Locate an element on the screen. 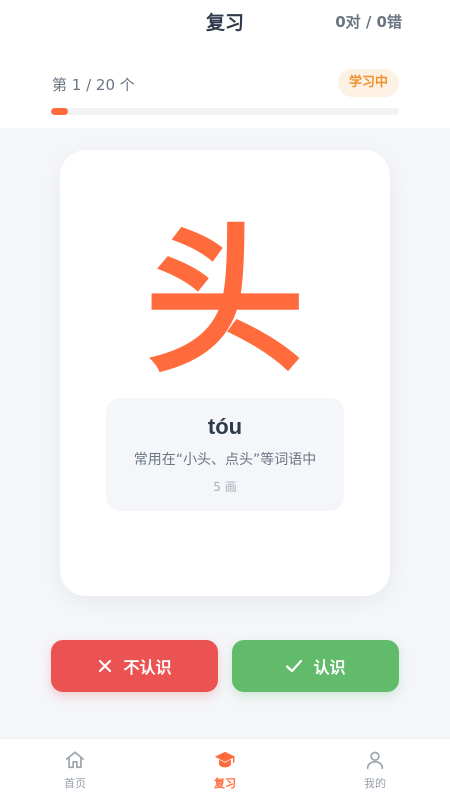  unknown-button: 不认识 is located at coordinates (134, 666).